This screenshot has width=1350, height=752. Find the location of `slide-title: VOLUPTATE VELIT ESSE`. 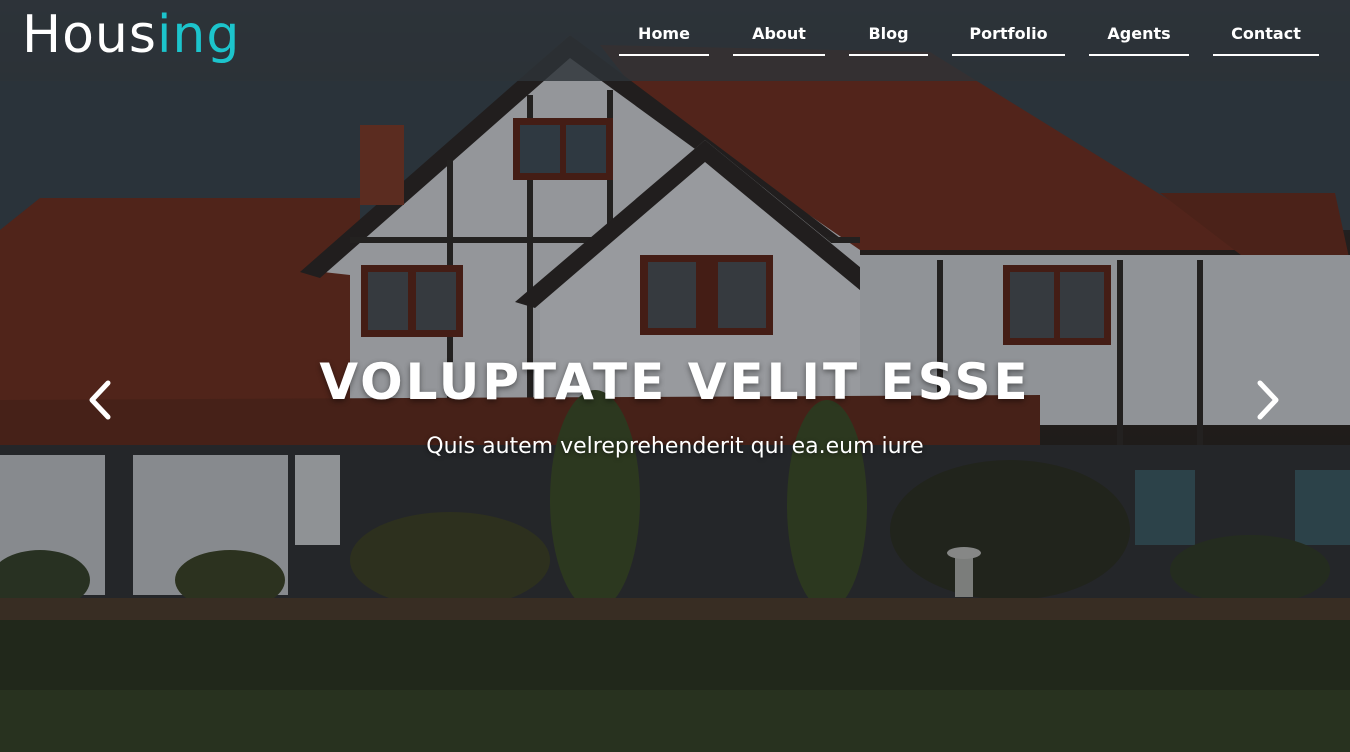

slide-title: VOLUPTATE VELIT ESSE is located at coordinates (675, 382).